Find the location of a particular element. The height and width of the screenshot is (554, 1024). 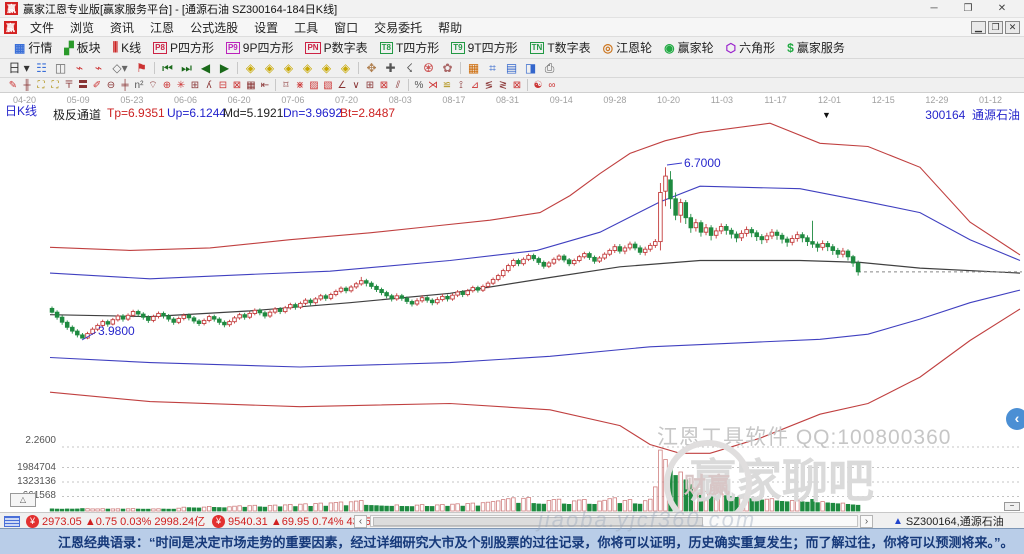

quote-table-icon is located at coordinates (12, 521).